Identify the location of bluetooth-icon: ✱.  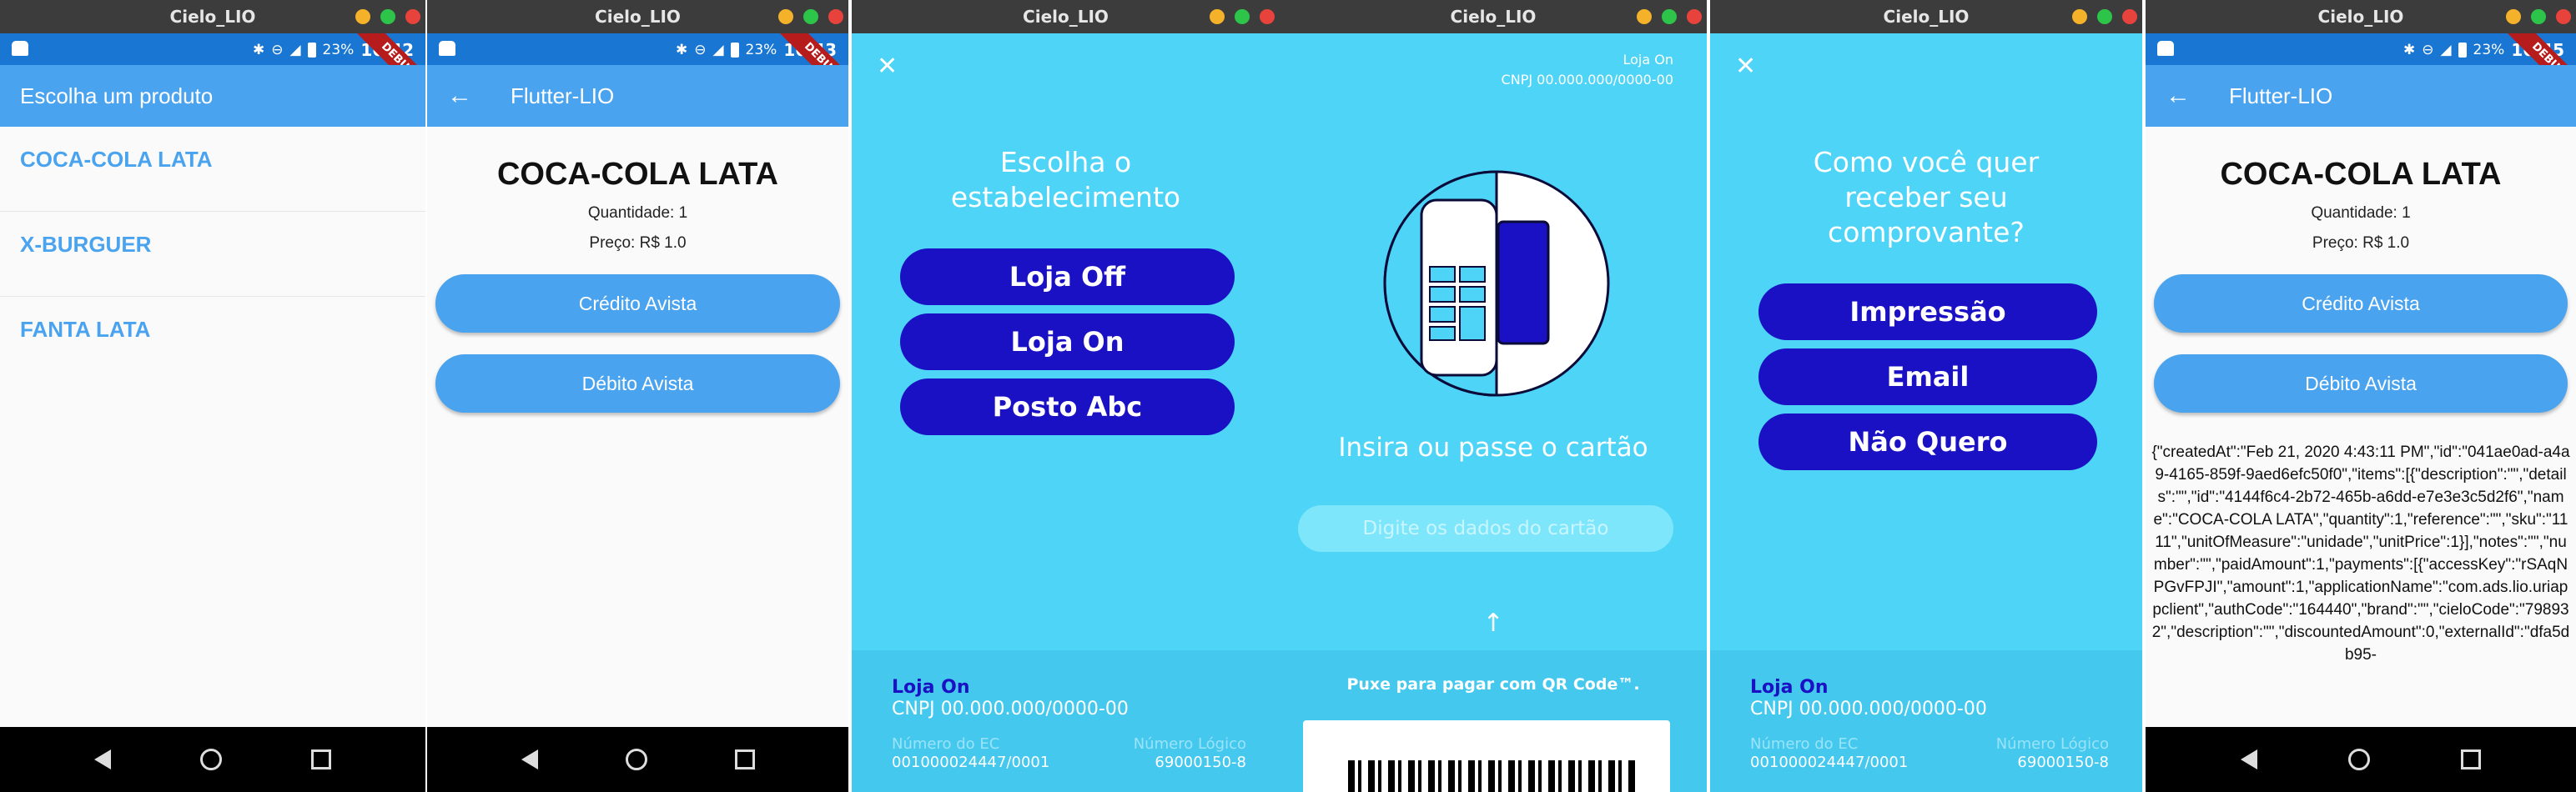
(258, 50).